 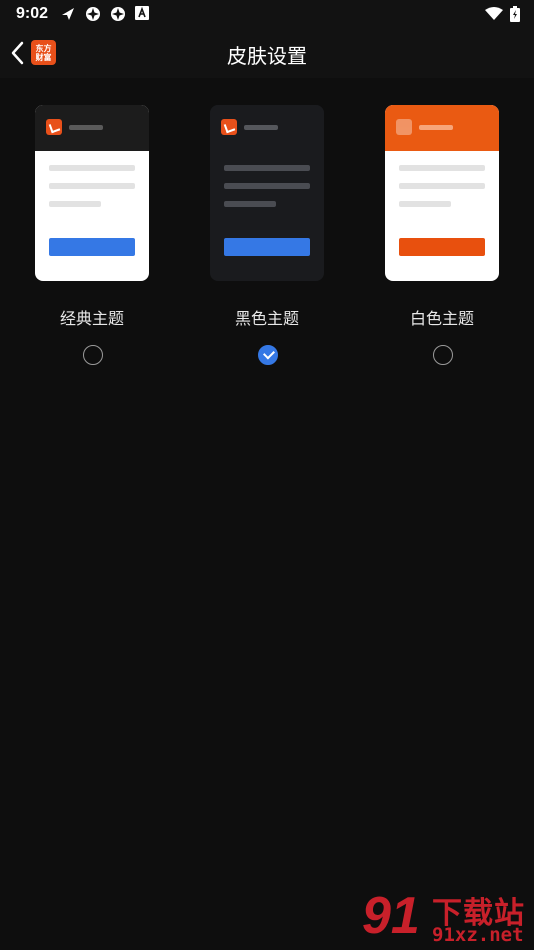 I want to click on watermark-number: 91, so click(x=391, y=916).